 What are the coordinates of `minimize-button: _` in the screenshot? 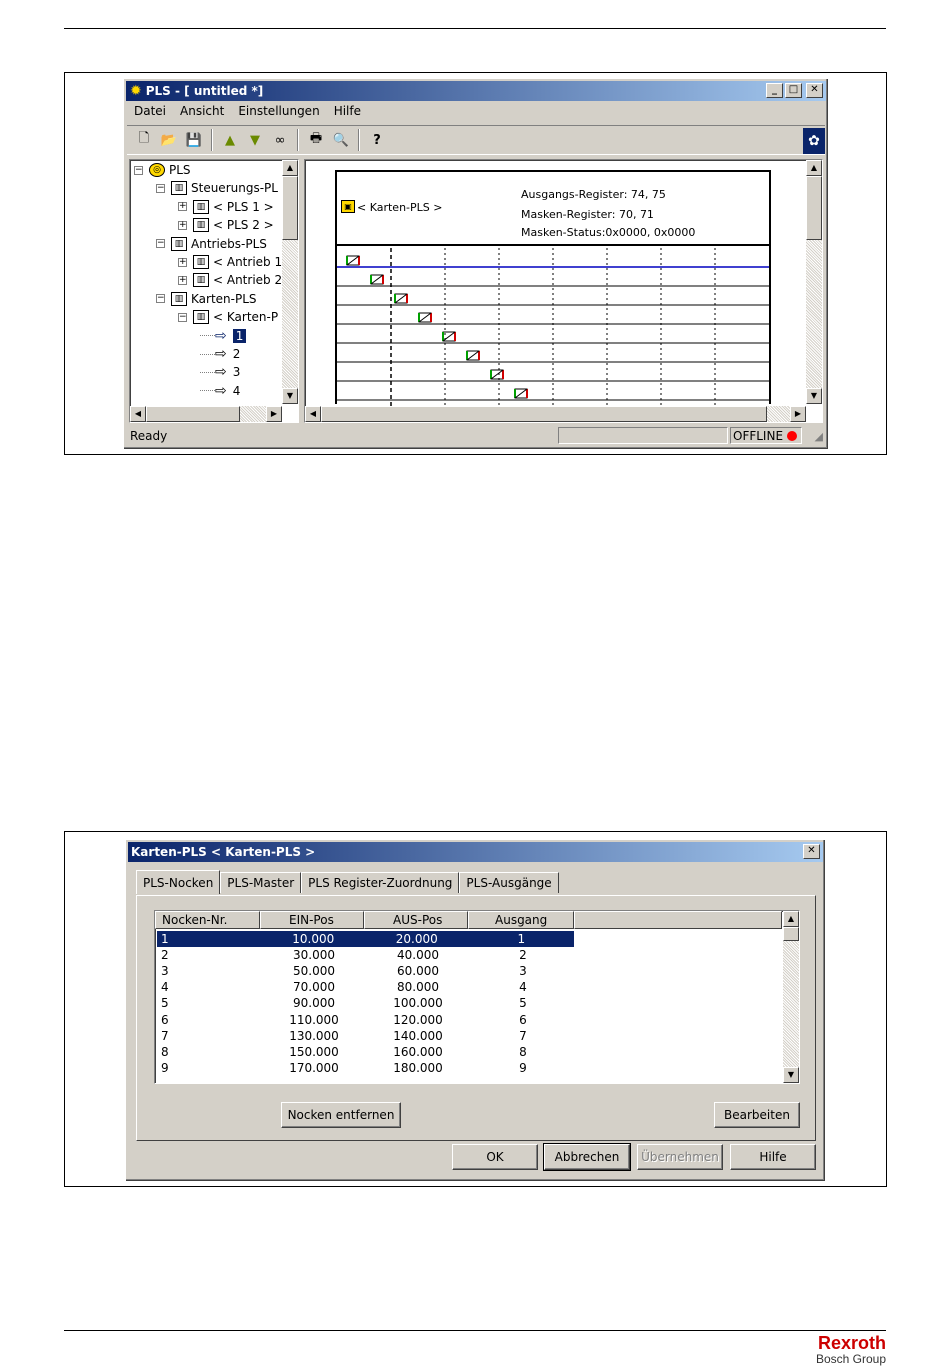 It's located at (774, 90).